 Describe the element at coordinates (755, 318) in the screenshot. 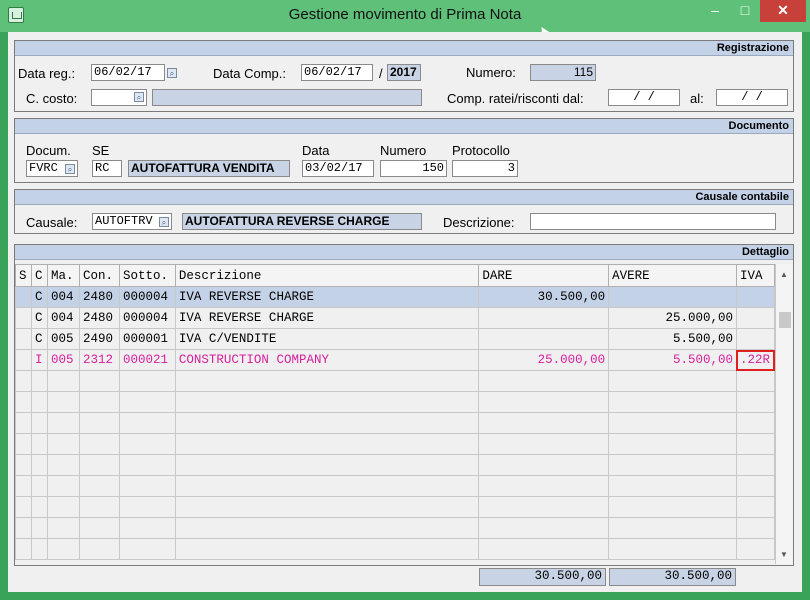

I see `cell-iva` at that location.